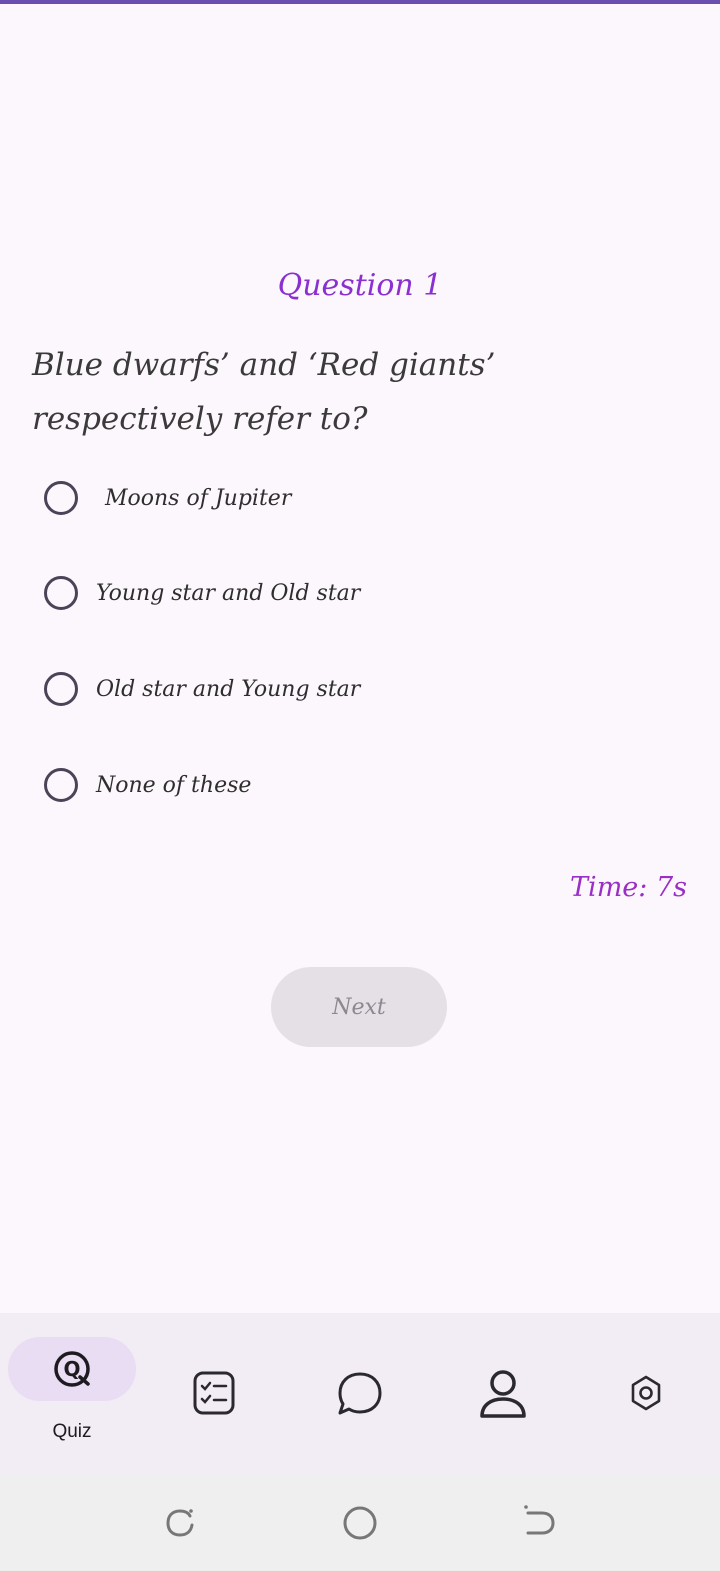 This screenshot has height=1571, width=720. I want to click on option-label: Moons of Jupiter, so click(198, 498).